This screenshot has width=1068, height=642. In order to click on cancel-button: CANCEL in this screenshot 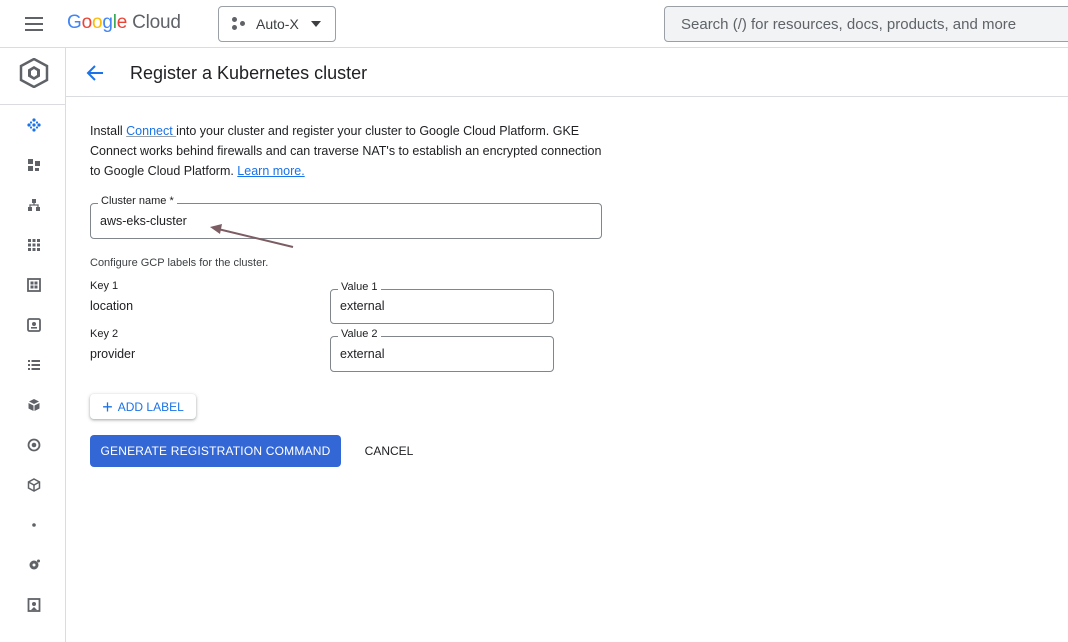, I will do `click(389, 451)`.